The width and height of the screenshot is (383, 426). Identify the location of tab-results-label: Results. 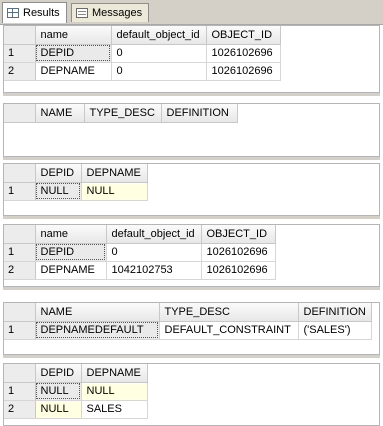
(41, 13).